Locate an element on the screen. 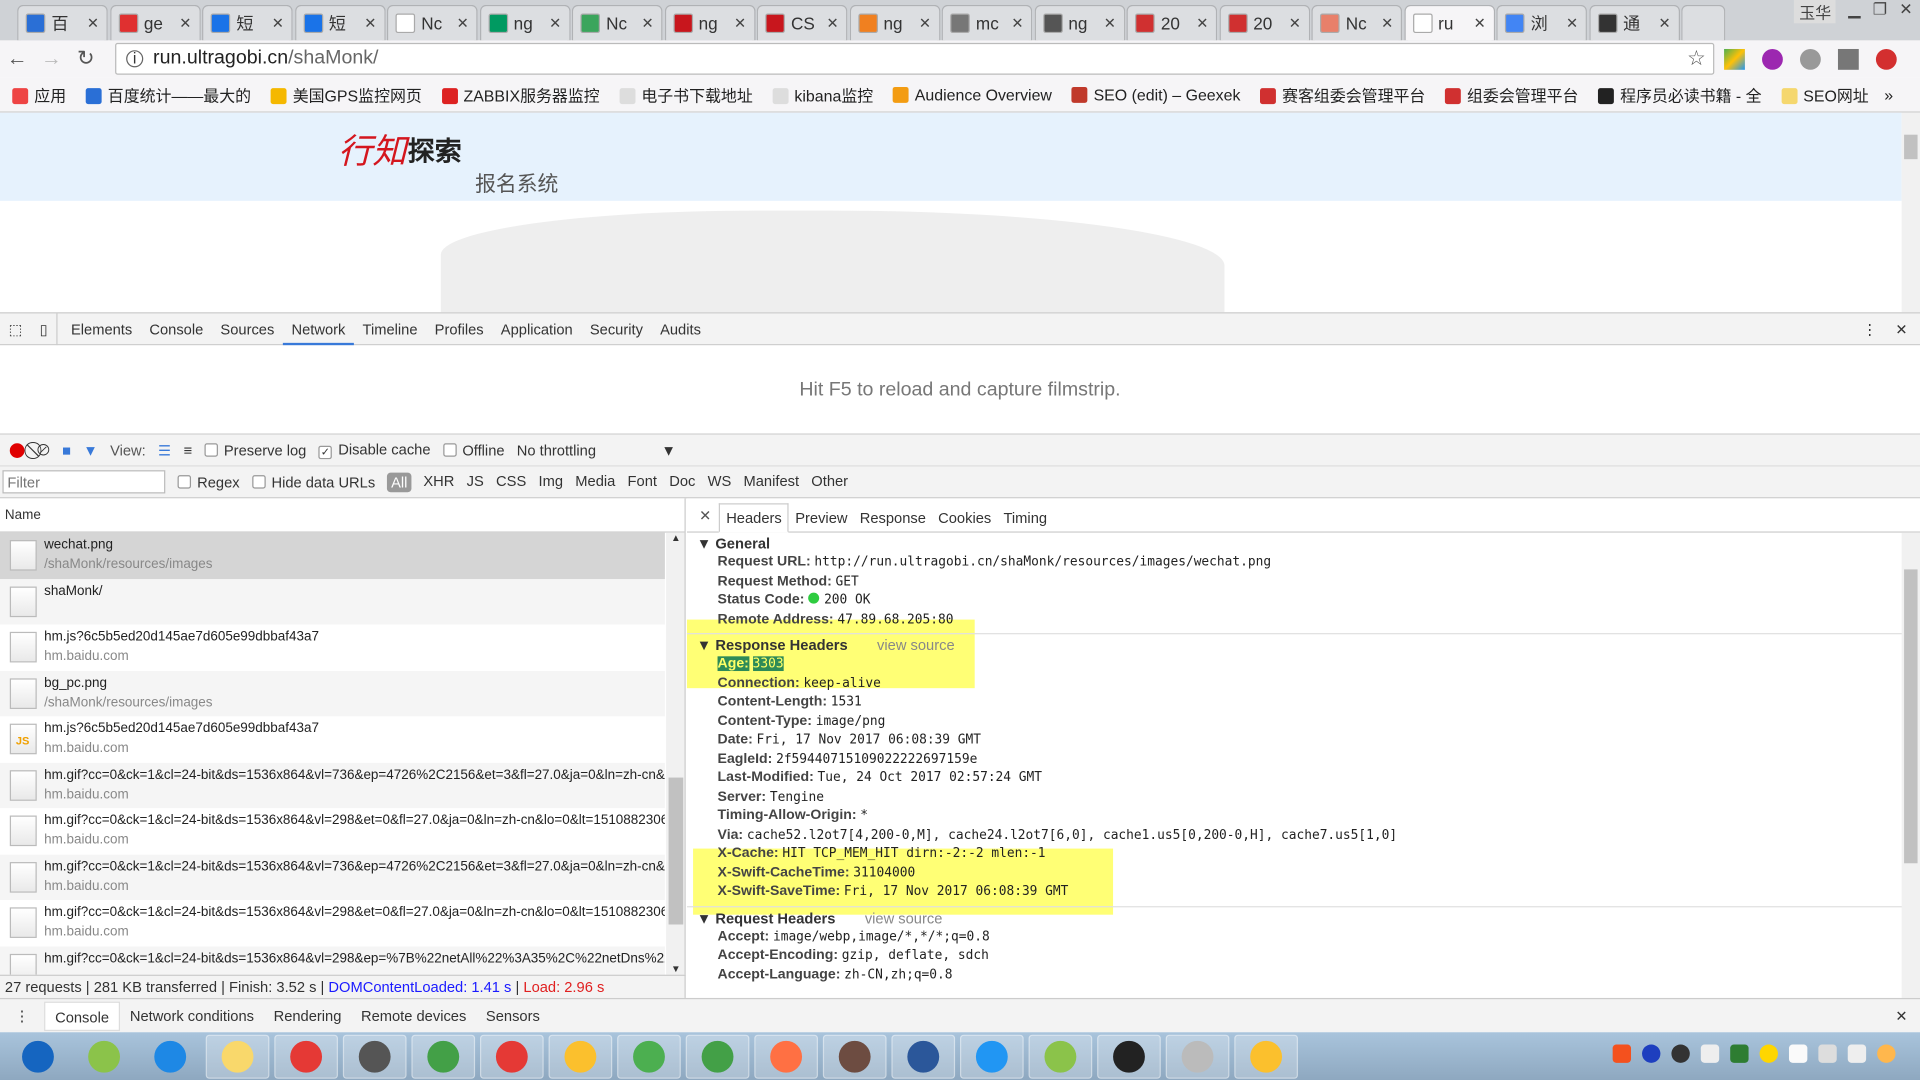 Image resolution: width=1920 pixels, height=1080 pixels. type-filter-img: Img is located at coordinates (551, 482).